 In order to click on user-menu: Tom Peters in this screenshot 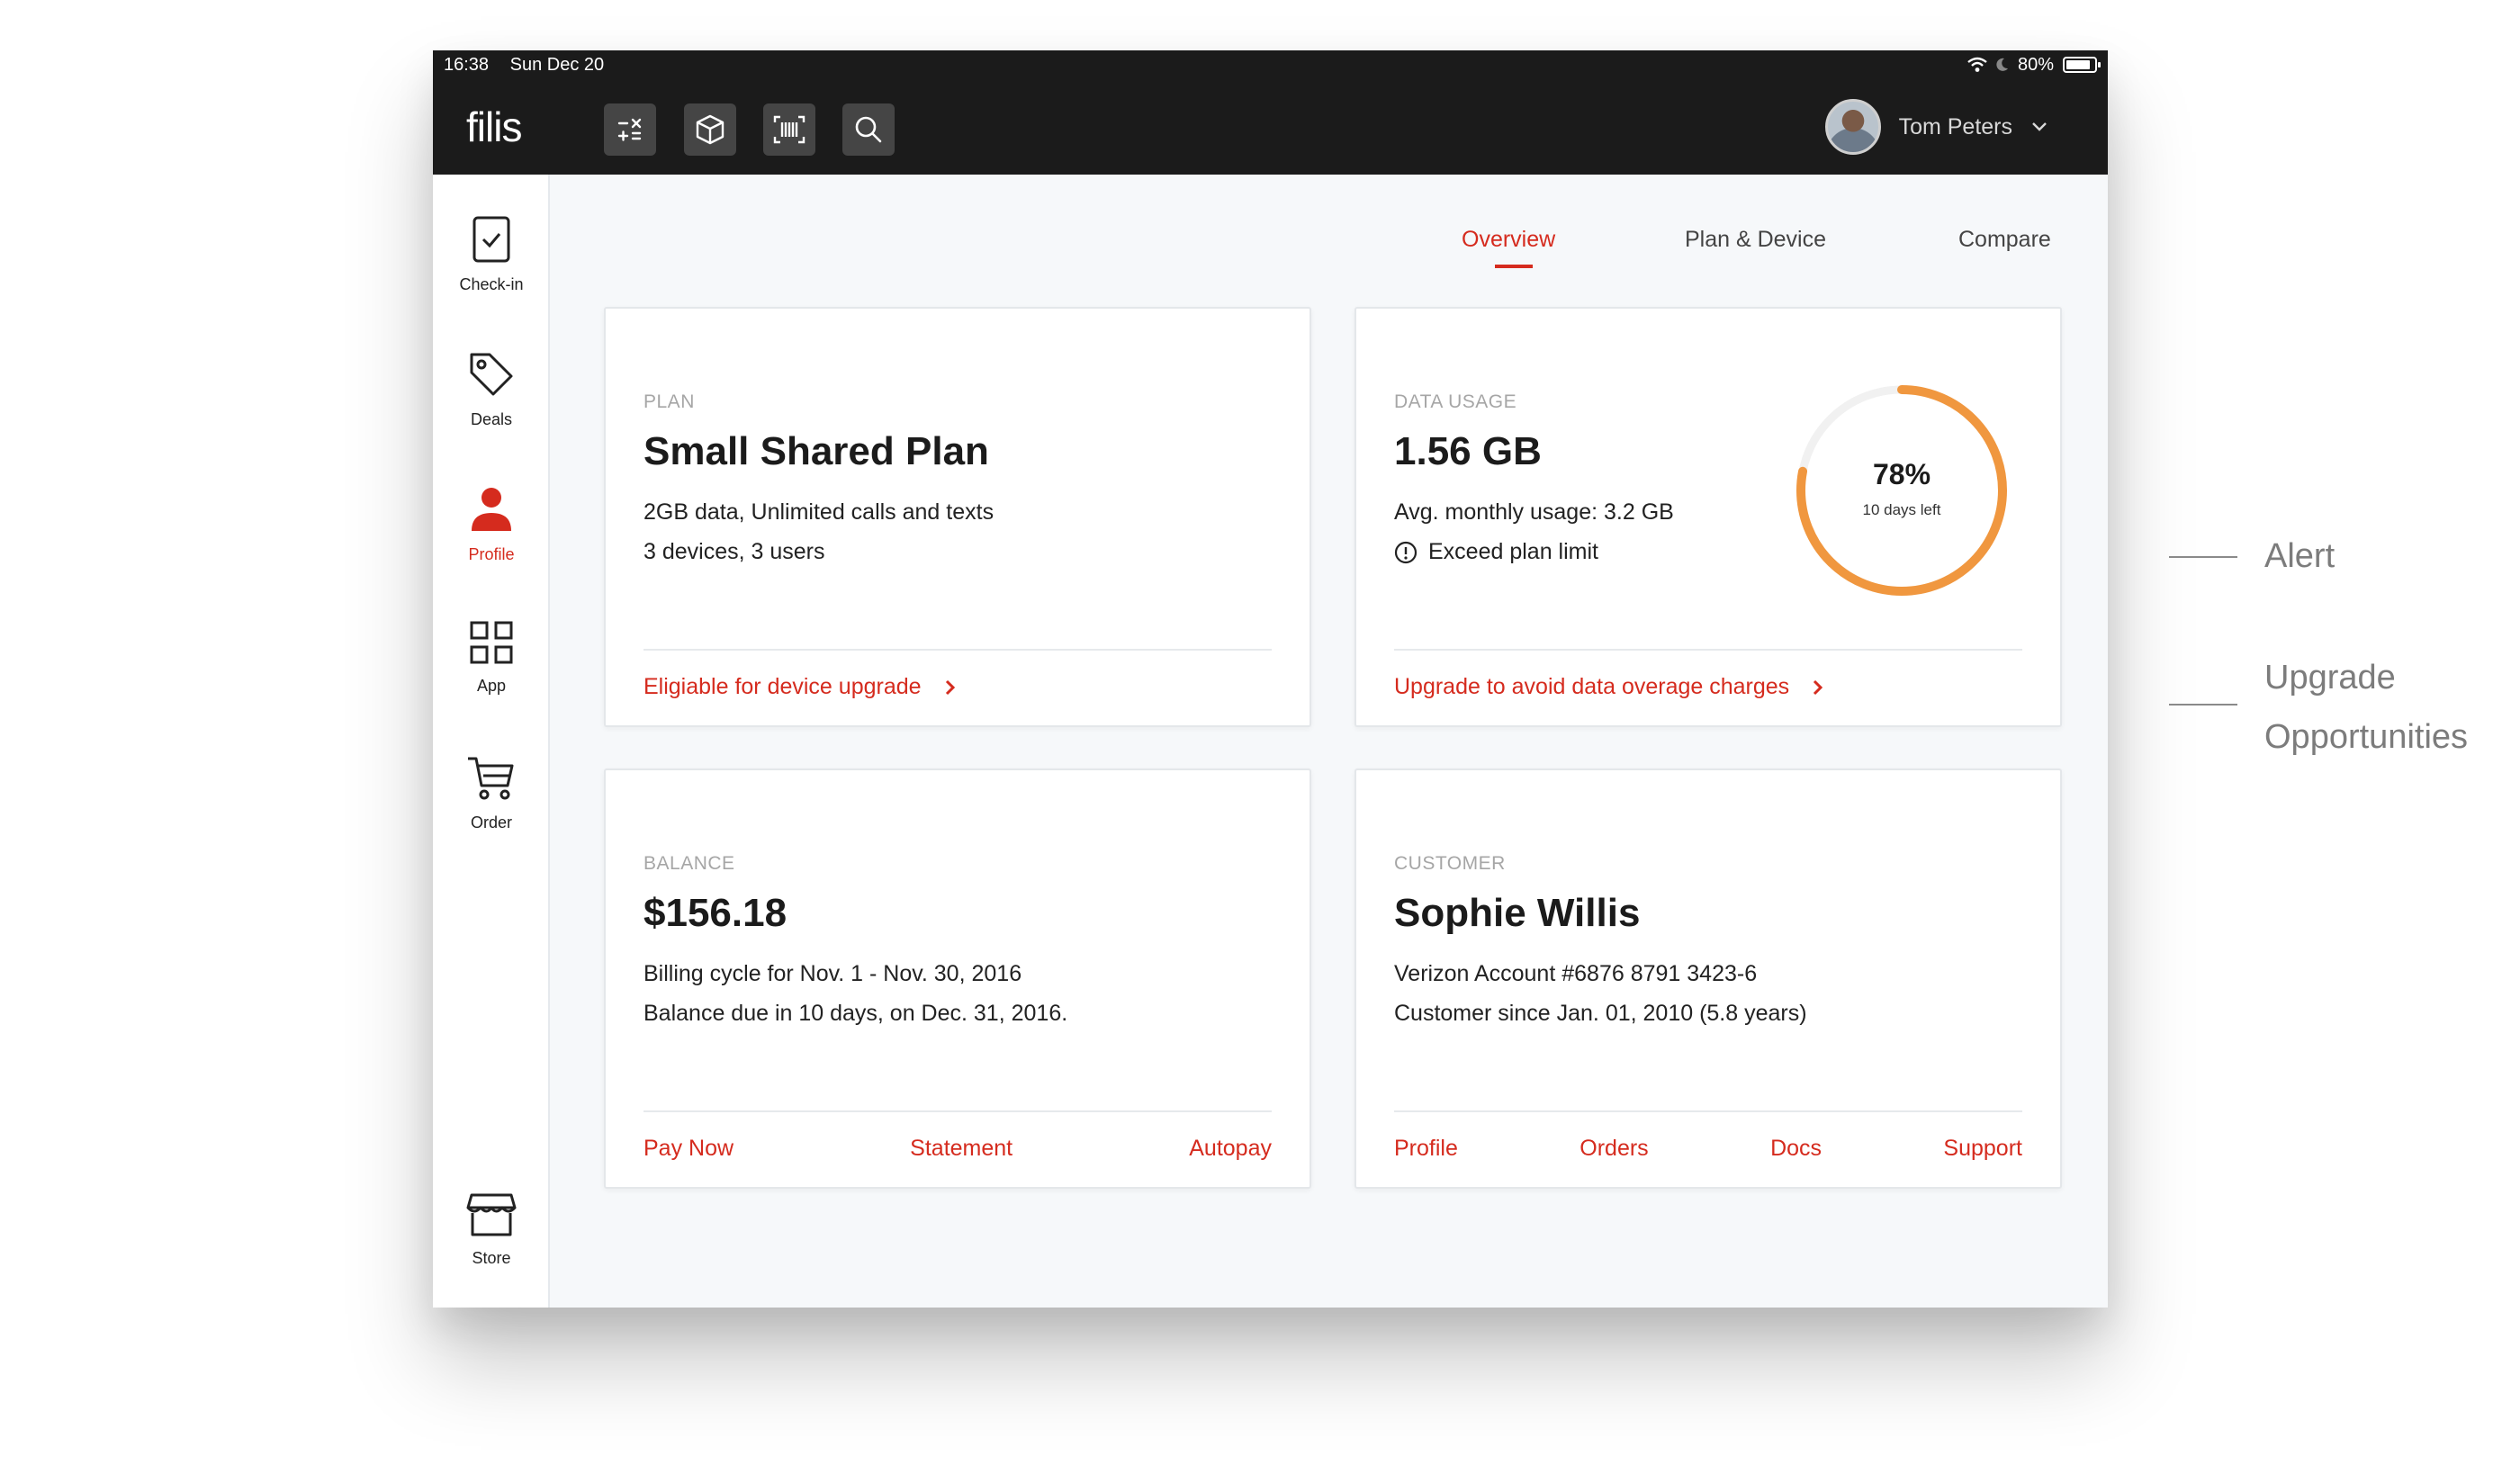, I will do `click(1936, 127)`.